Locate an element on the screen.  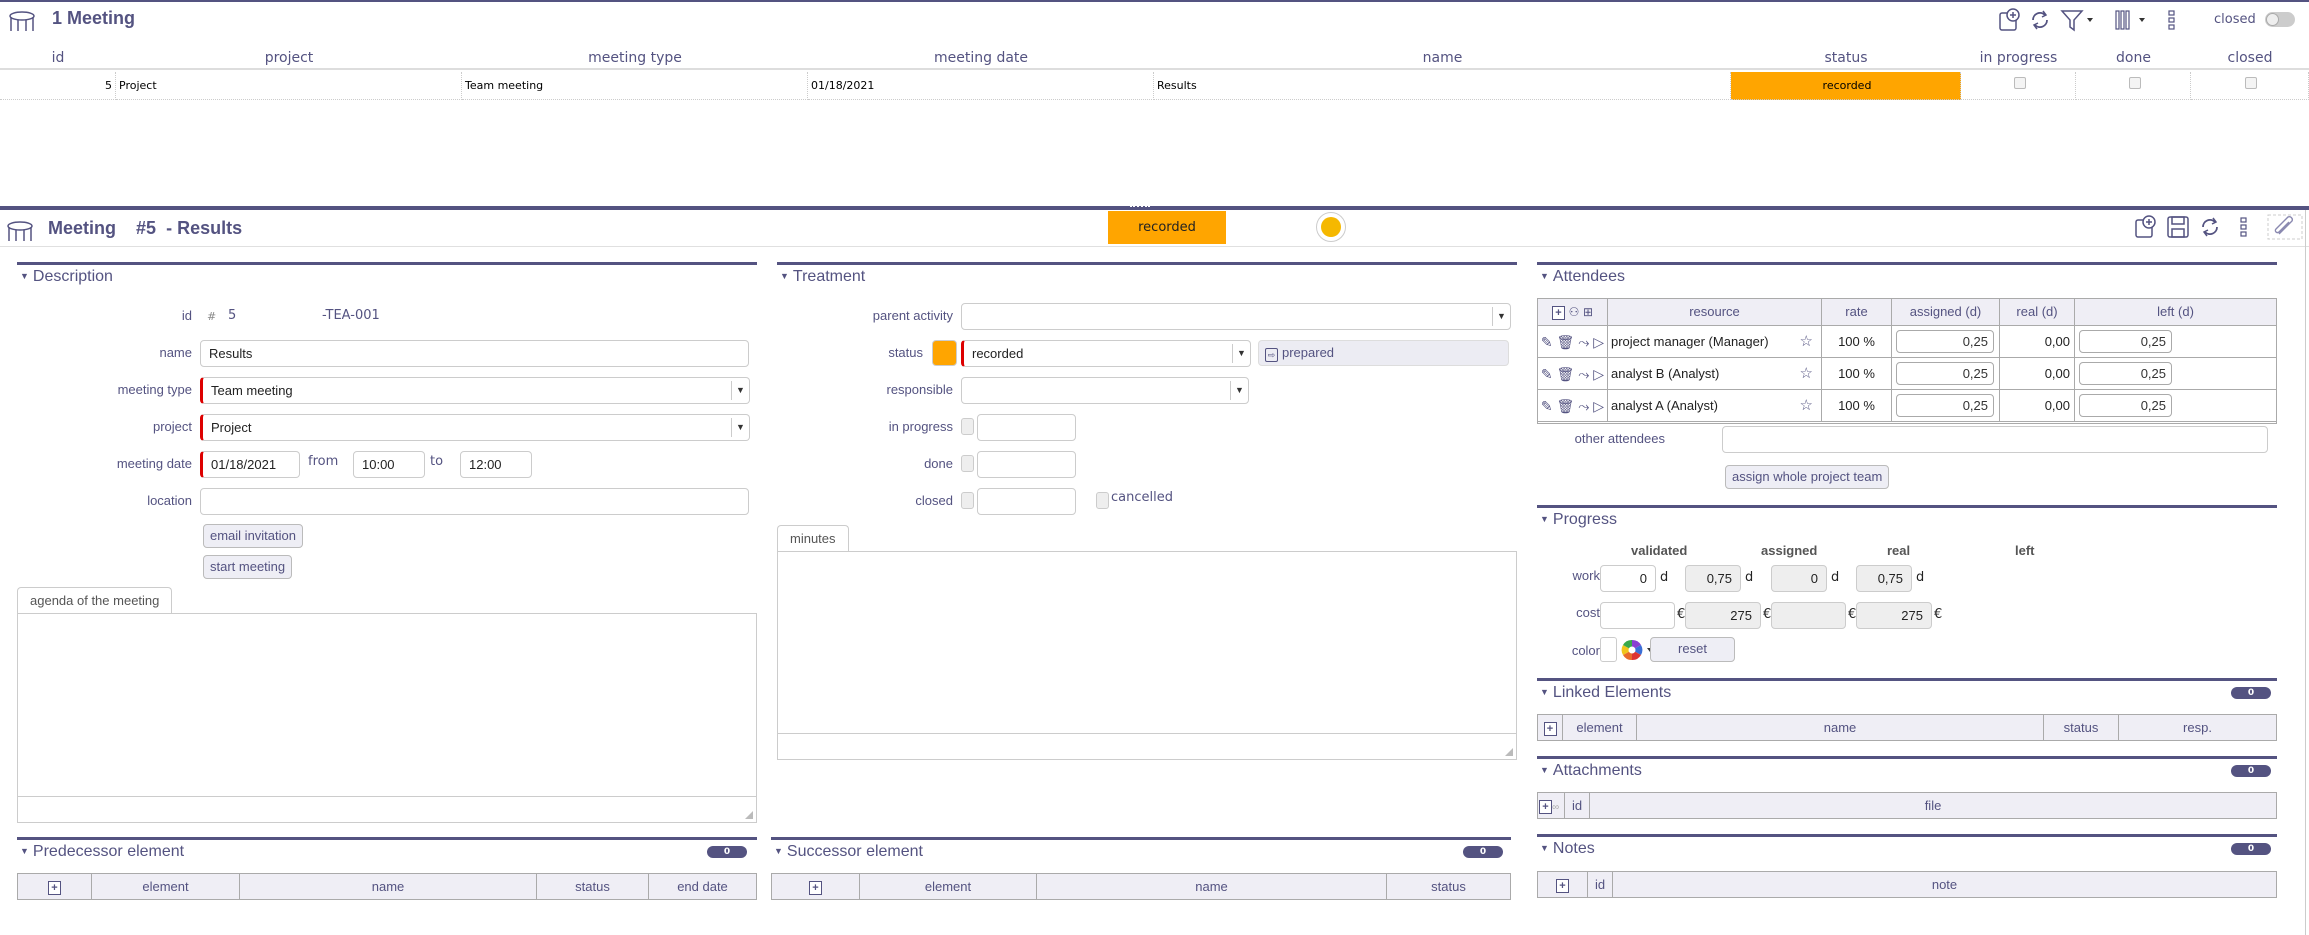
location-input is located at coordinates (474, 501).